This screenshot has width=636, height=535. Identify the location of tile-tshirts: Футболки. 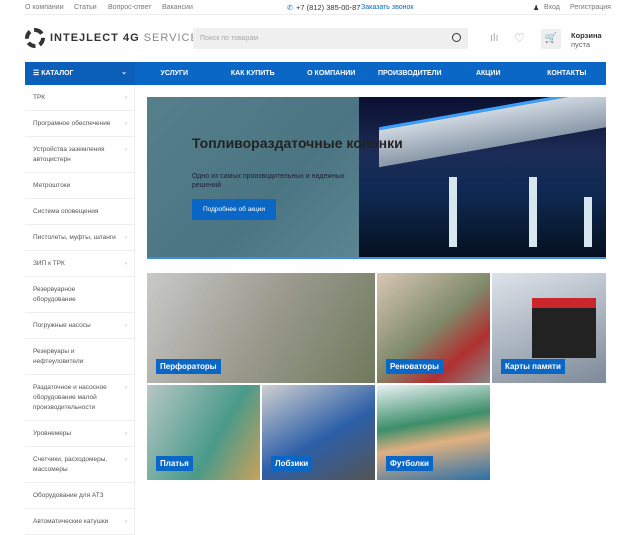
(433, 432).